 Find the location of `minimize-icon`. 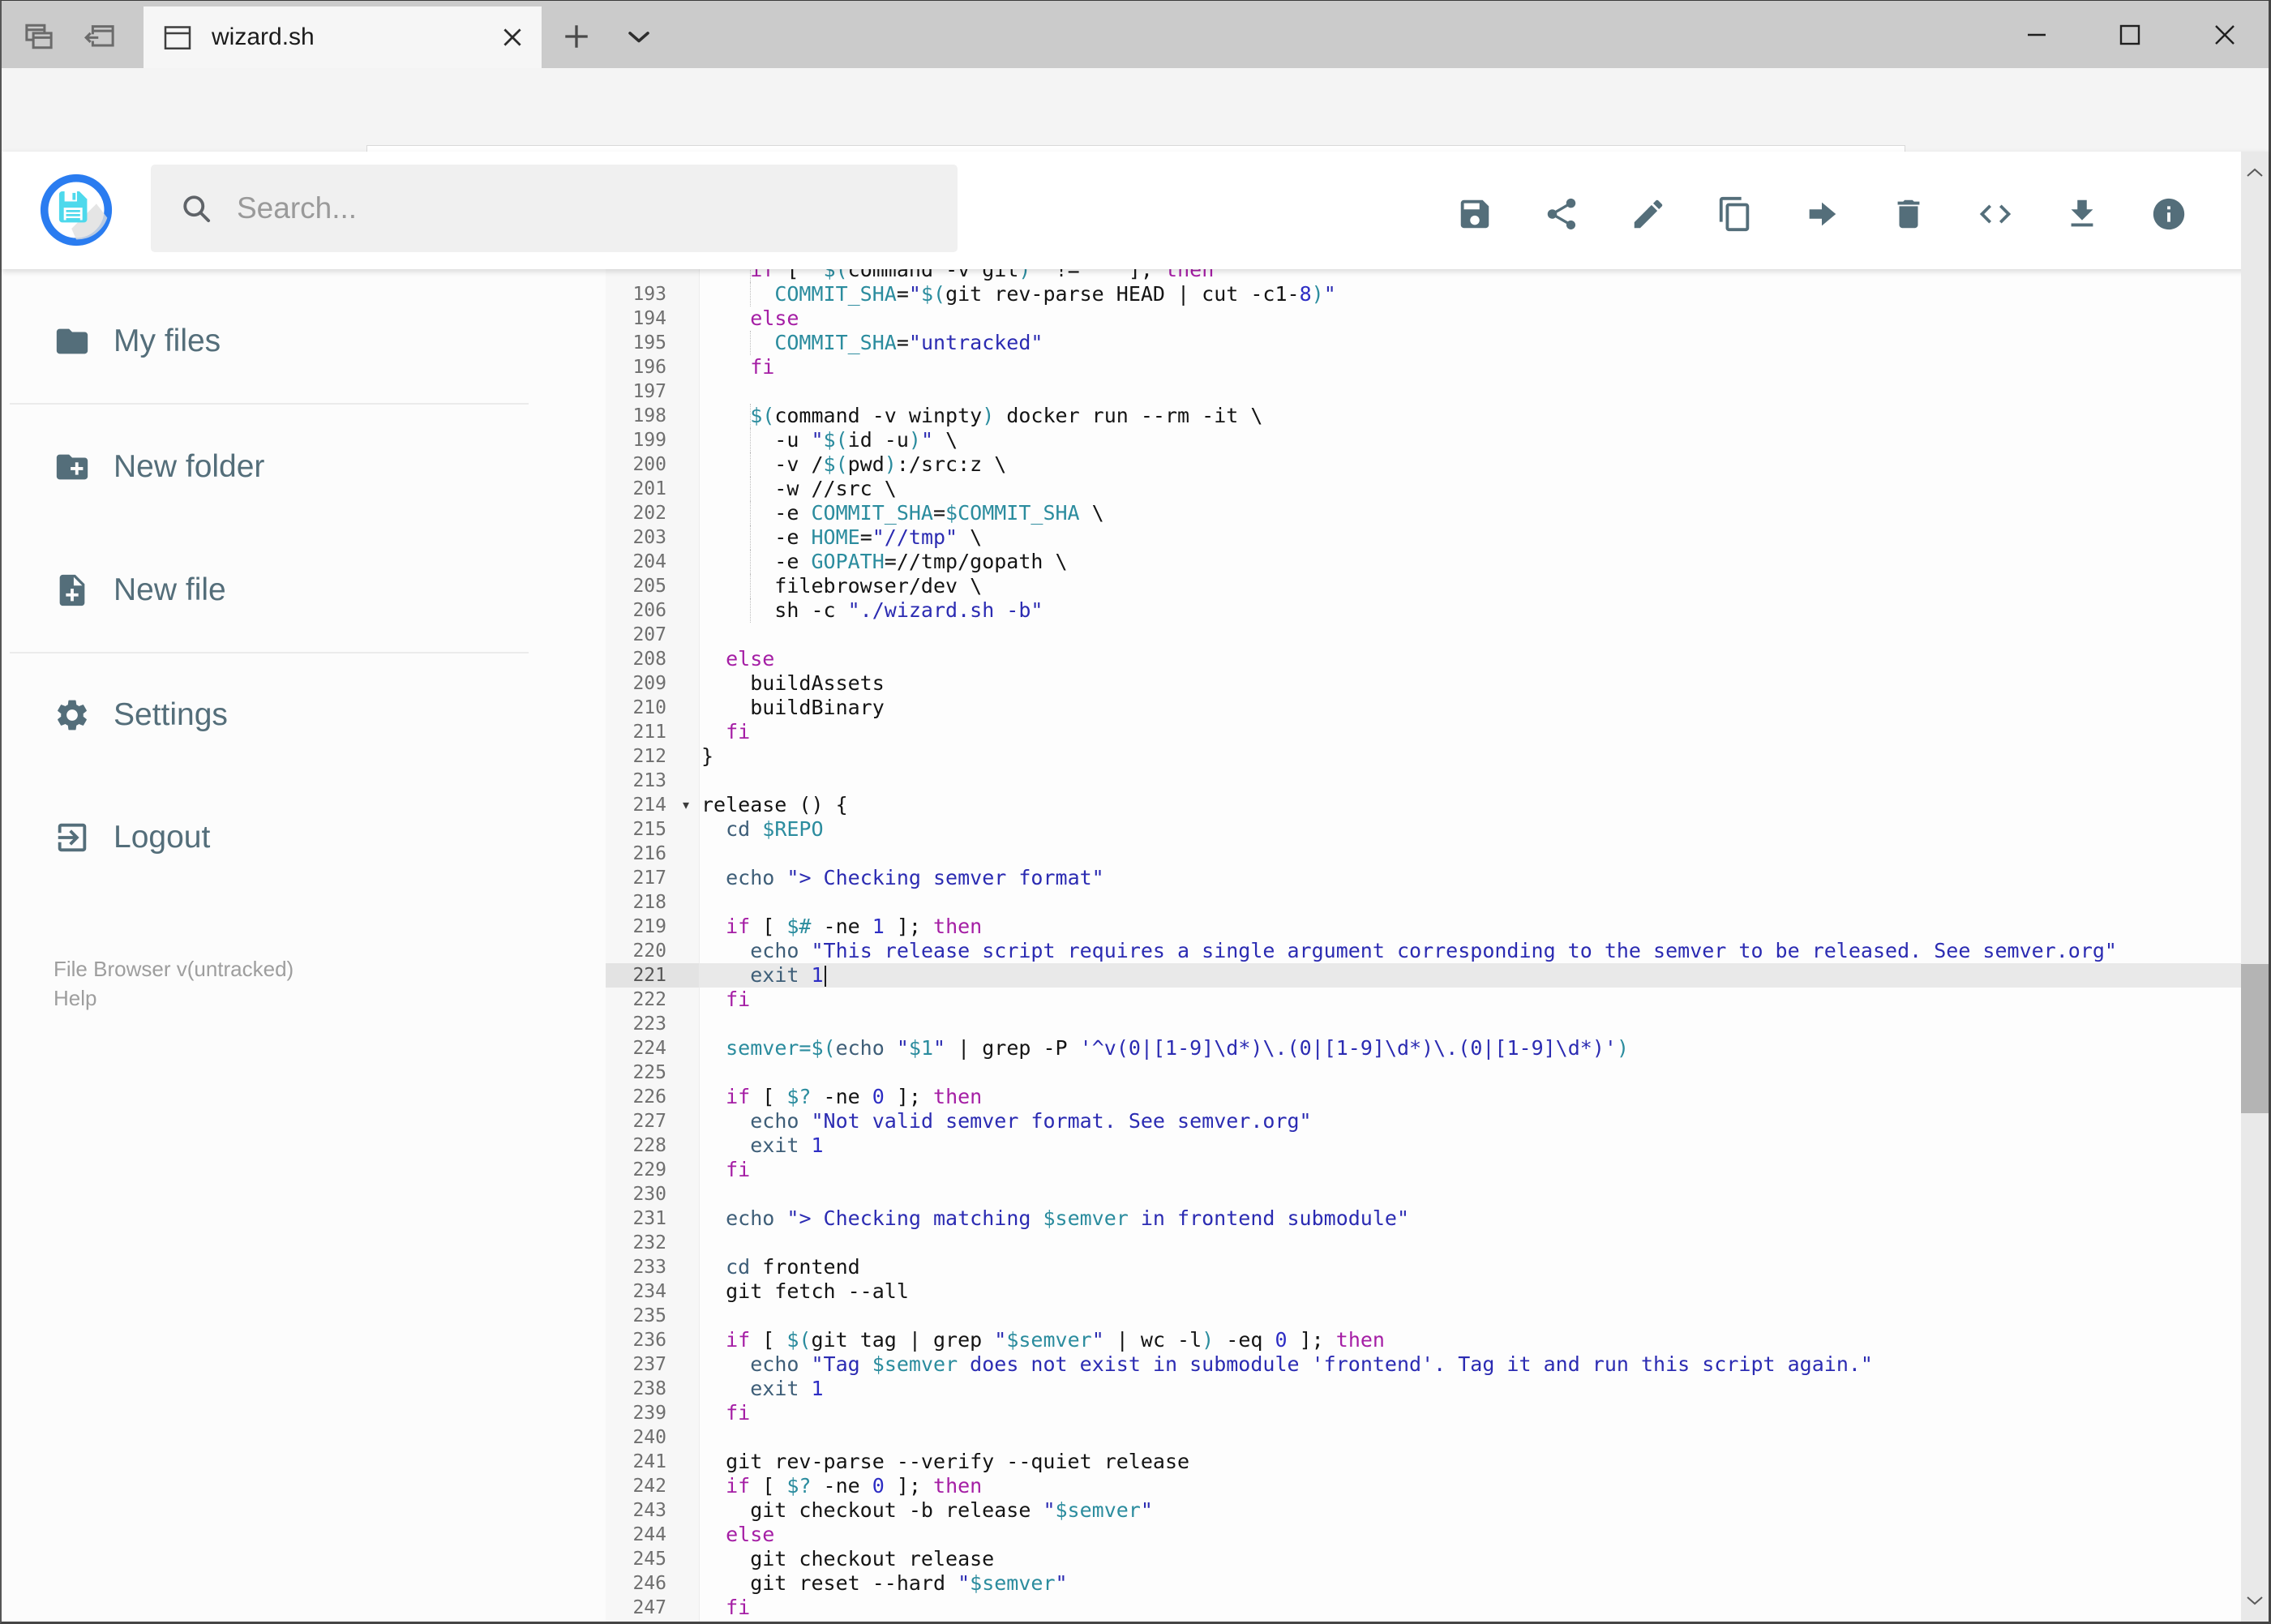

minimize-icon is located at coordinates (2036, 35).